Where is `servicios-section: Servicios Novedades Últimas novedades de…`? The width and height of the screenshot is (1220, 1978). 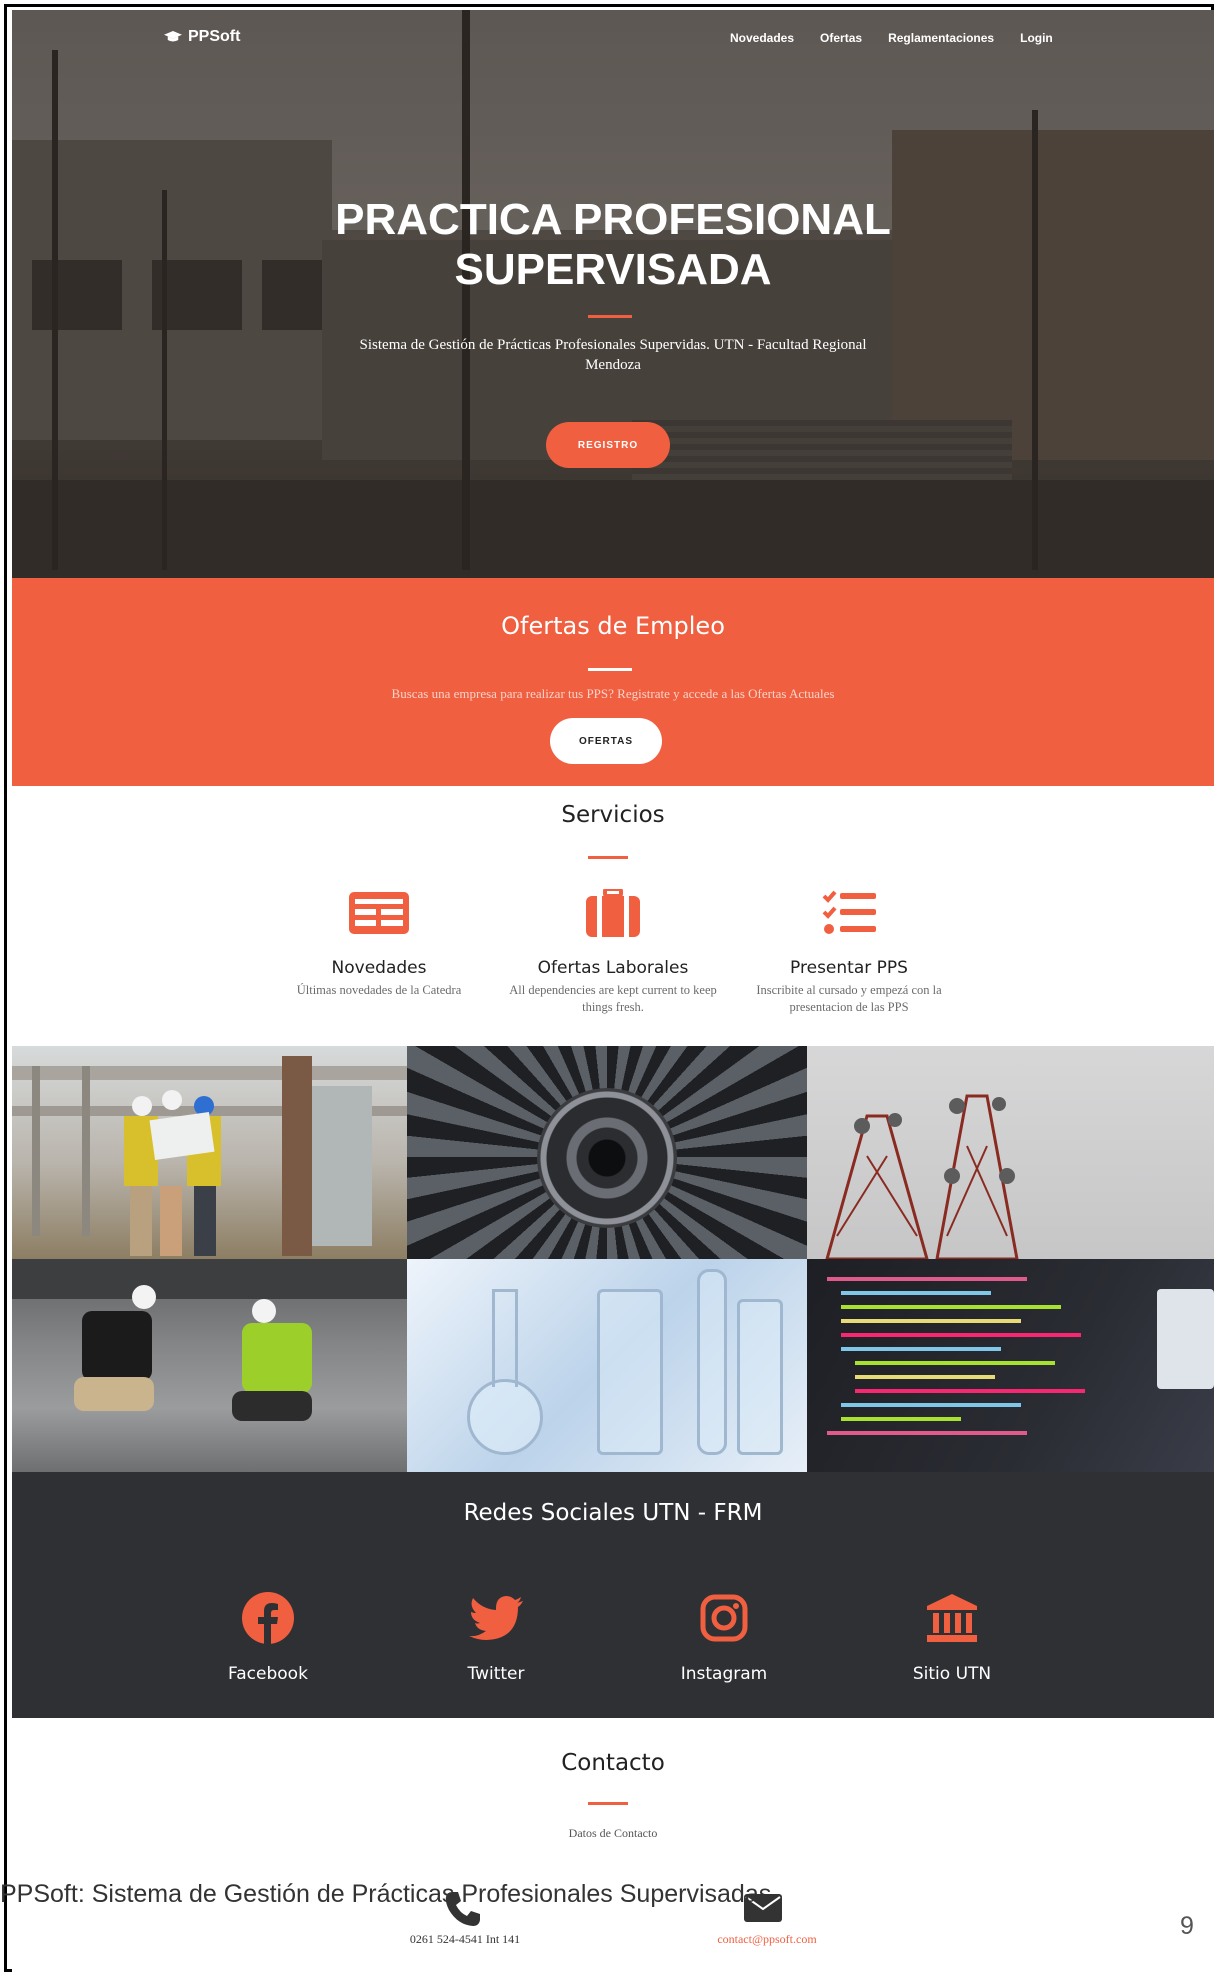 servicios-section: Servicios Novedades Últimas novedades de… is located at coordinates (613, 916).